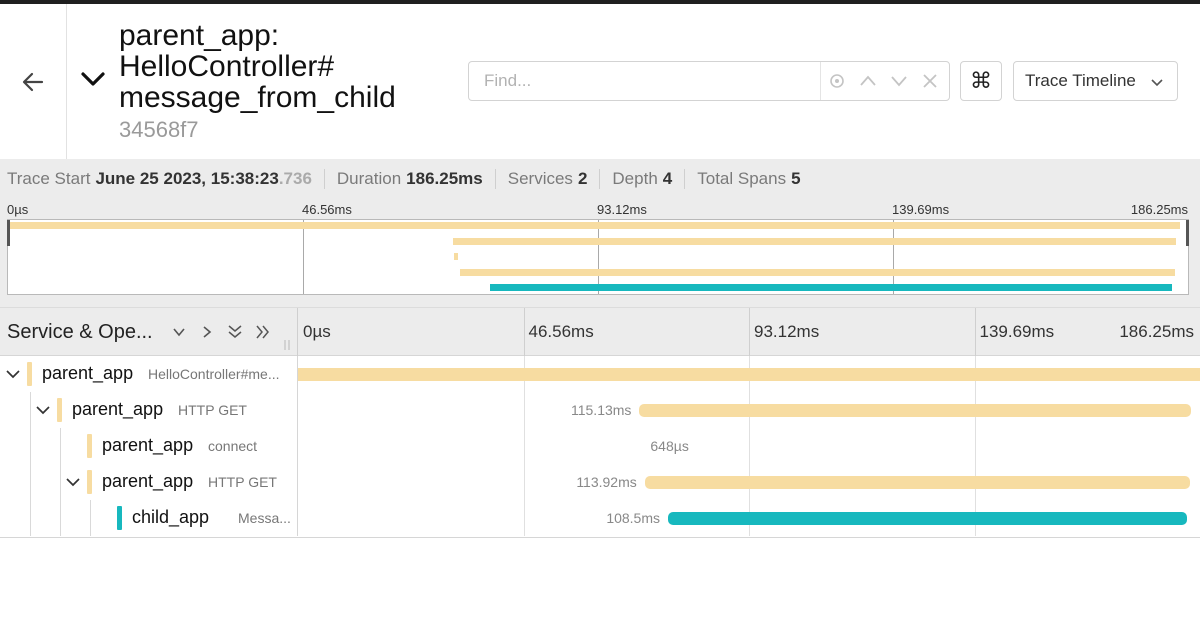 This screenshot has height=623, width=1200. I want to click on minimap-right-handle, so click(1187, 233).